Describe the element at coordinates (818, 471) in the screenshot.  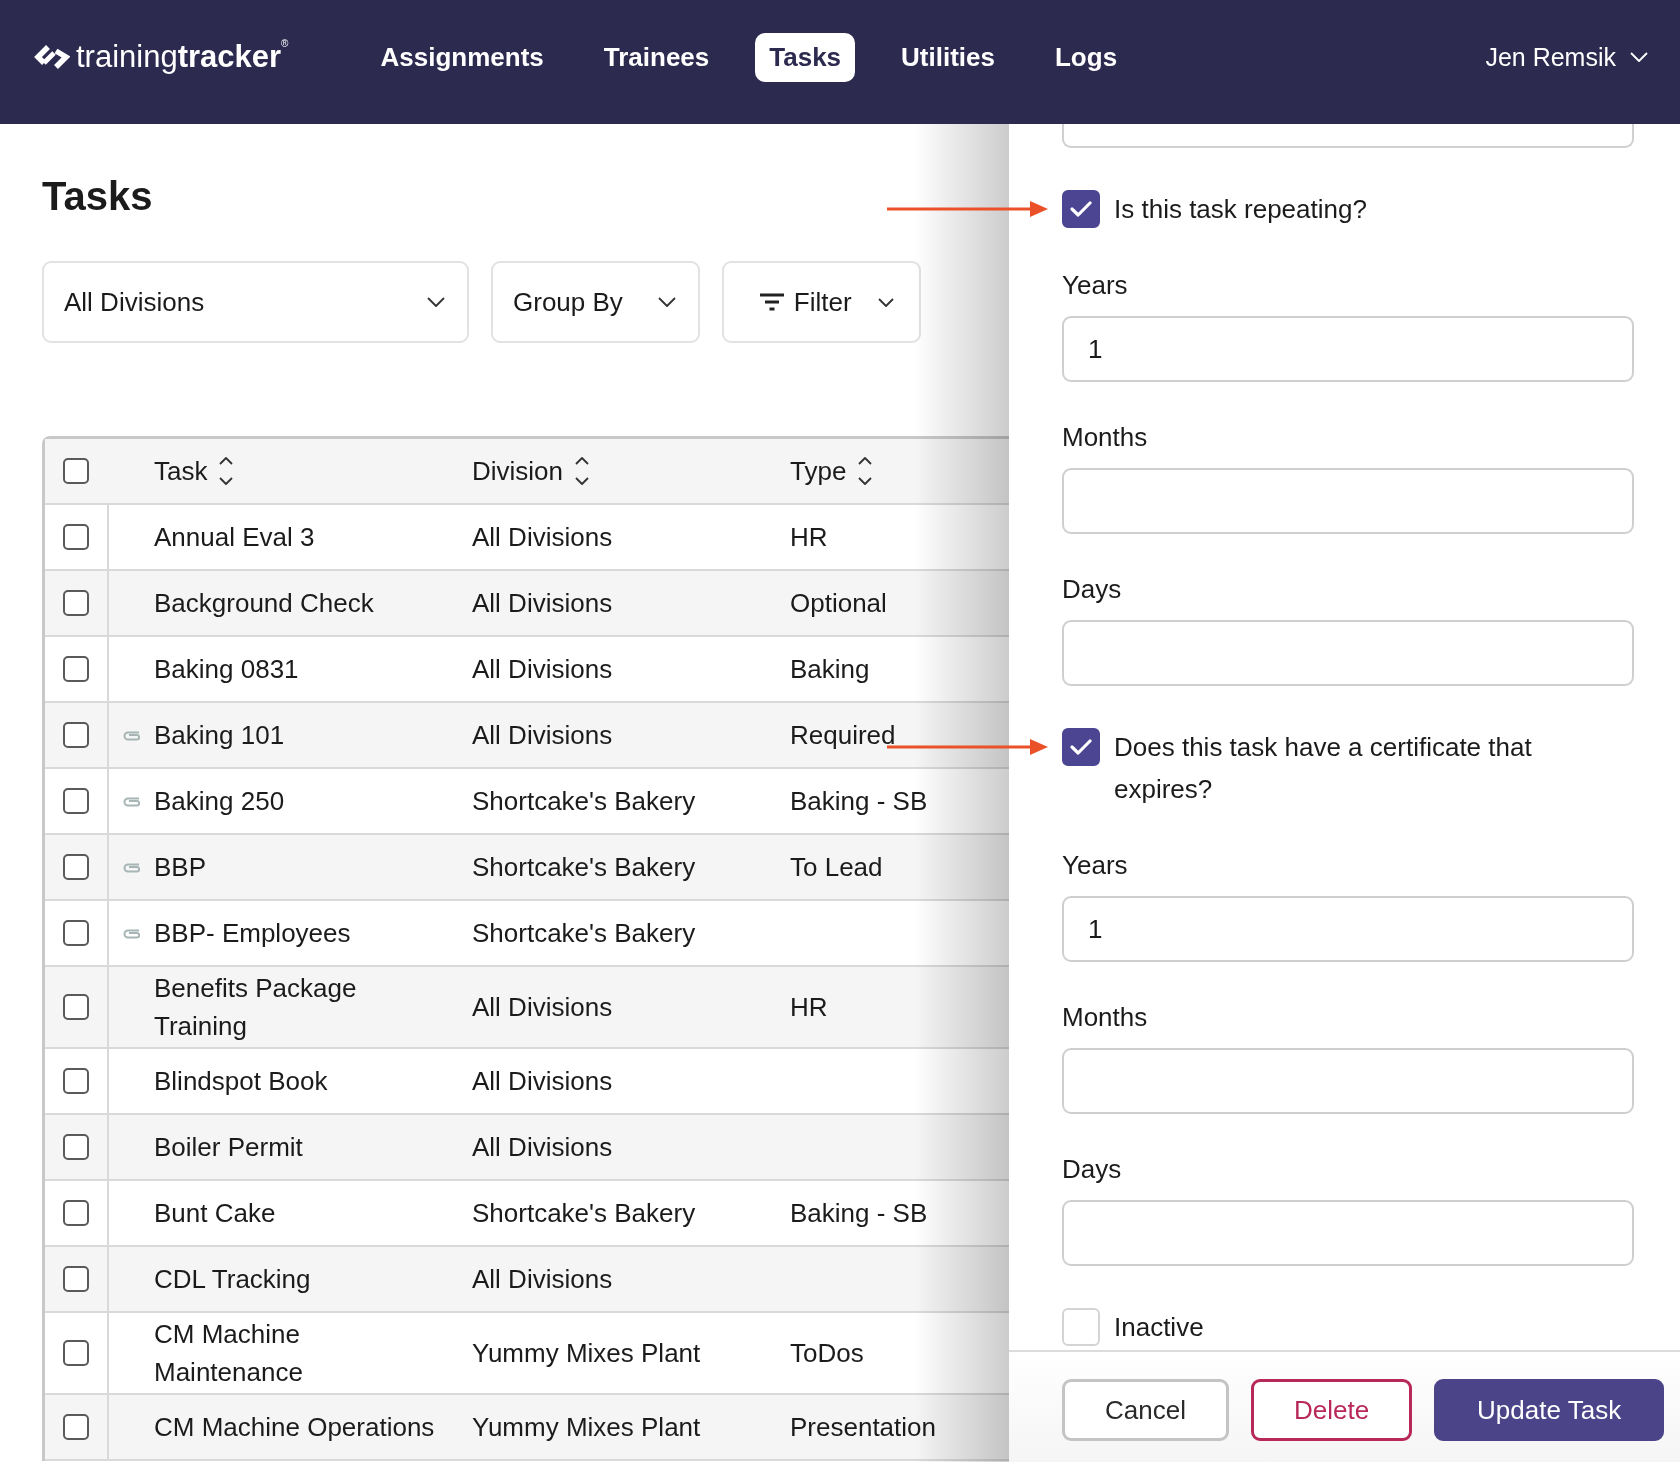
I see `column-header: Type` at that location.